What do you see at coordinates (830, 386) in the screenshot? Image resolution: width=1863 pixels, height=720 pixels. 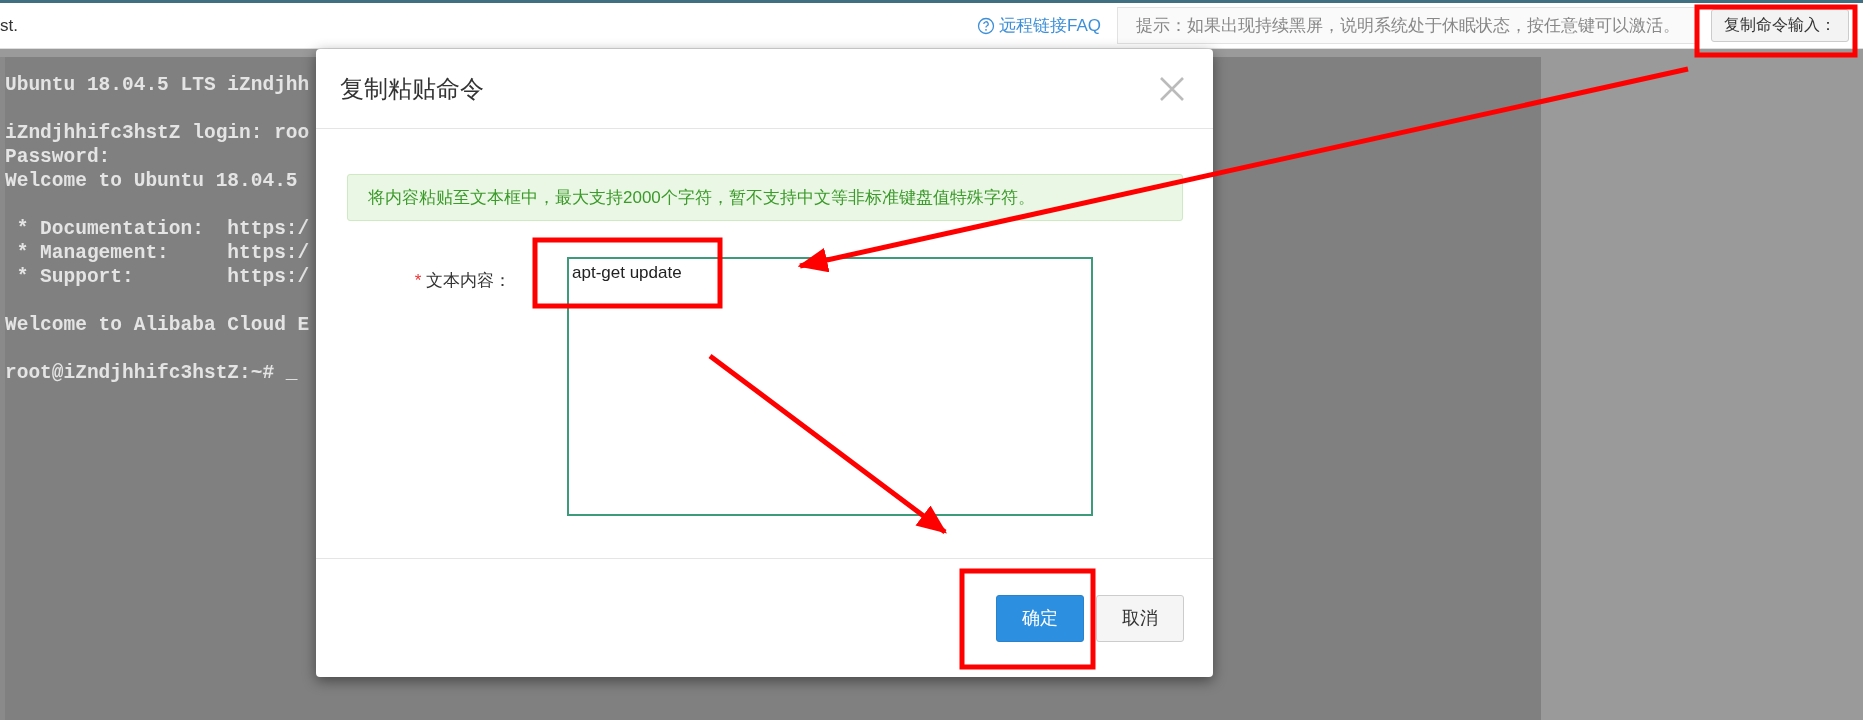 I see `text-content-field: apt-get update` at bounding box center [830, 386].